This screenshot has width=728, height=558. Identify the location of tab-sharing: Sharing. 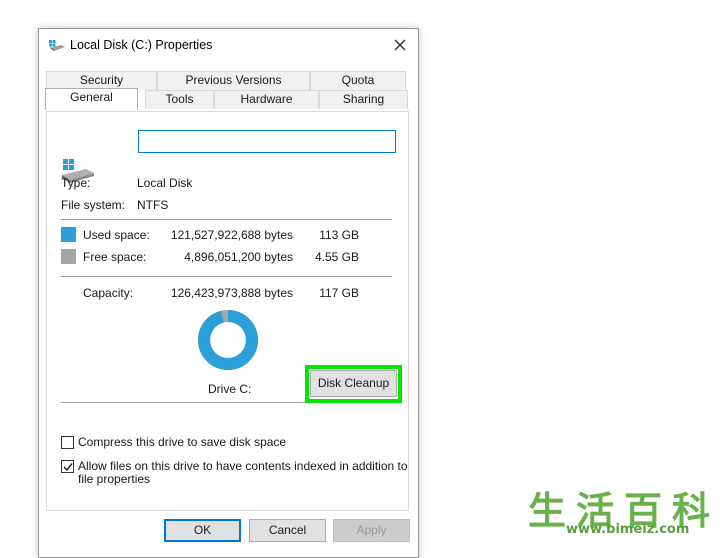
(363, 99).